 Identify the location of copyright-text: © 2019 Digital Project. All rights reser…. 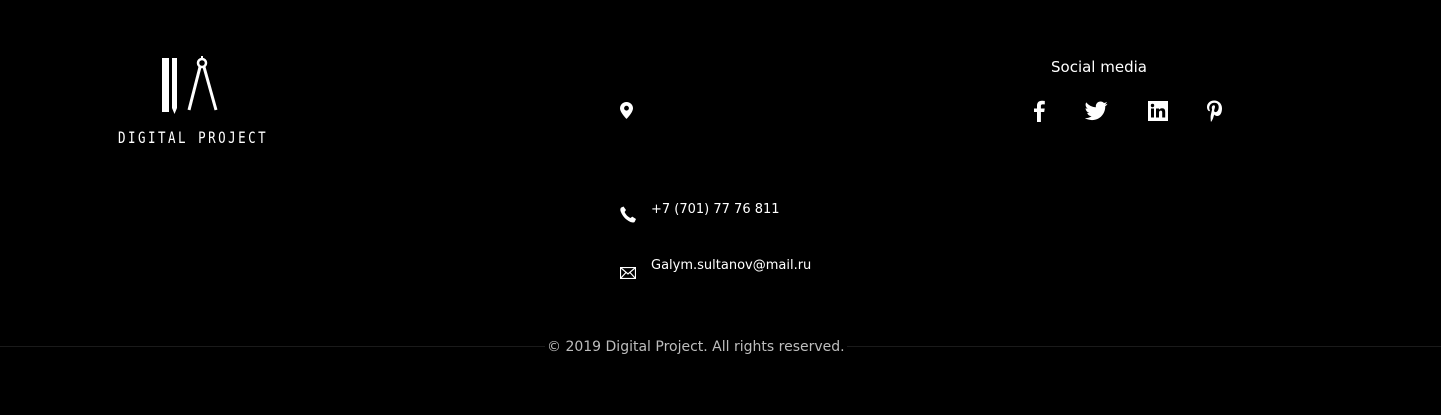
(696, 347).